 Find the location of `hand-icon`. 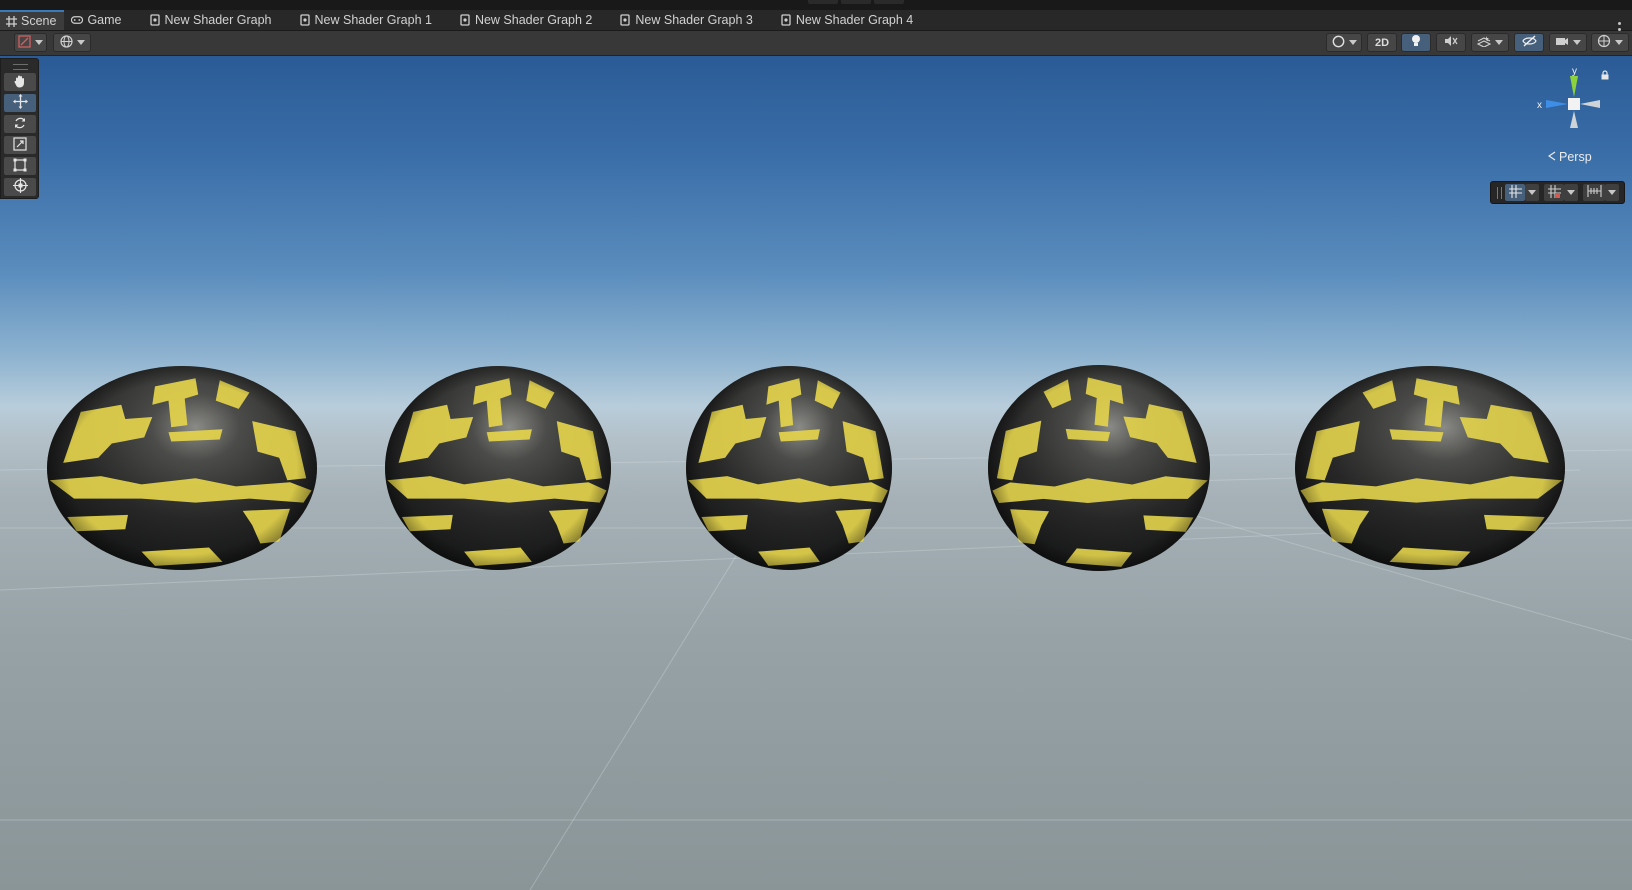

hand-icon is located at coordinates (20, 82).